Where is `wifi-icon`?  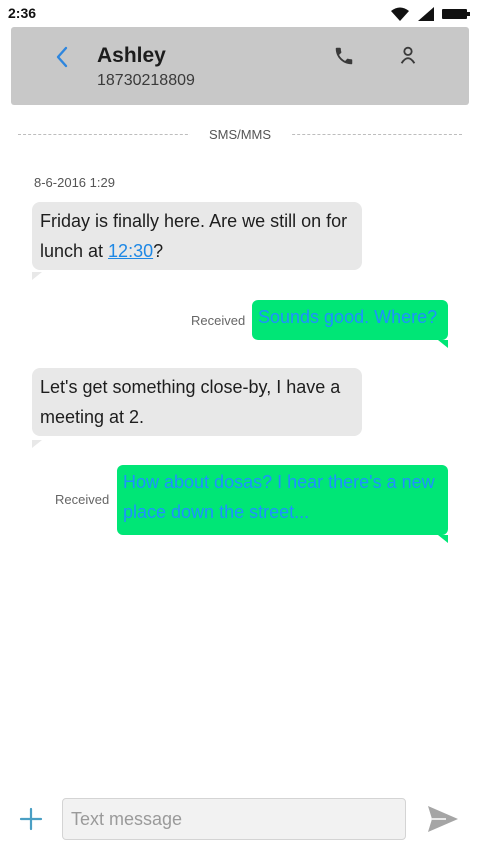
wifi-icon is located at coordinates (400, 14).